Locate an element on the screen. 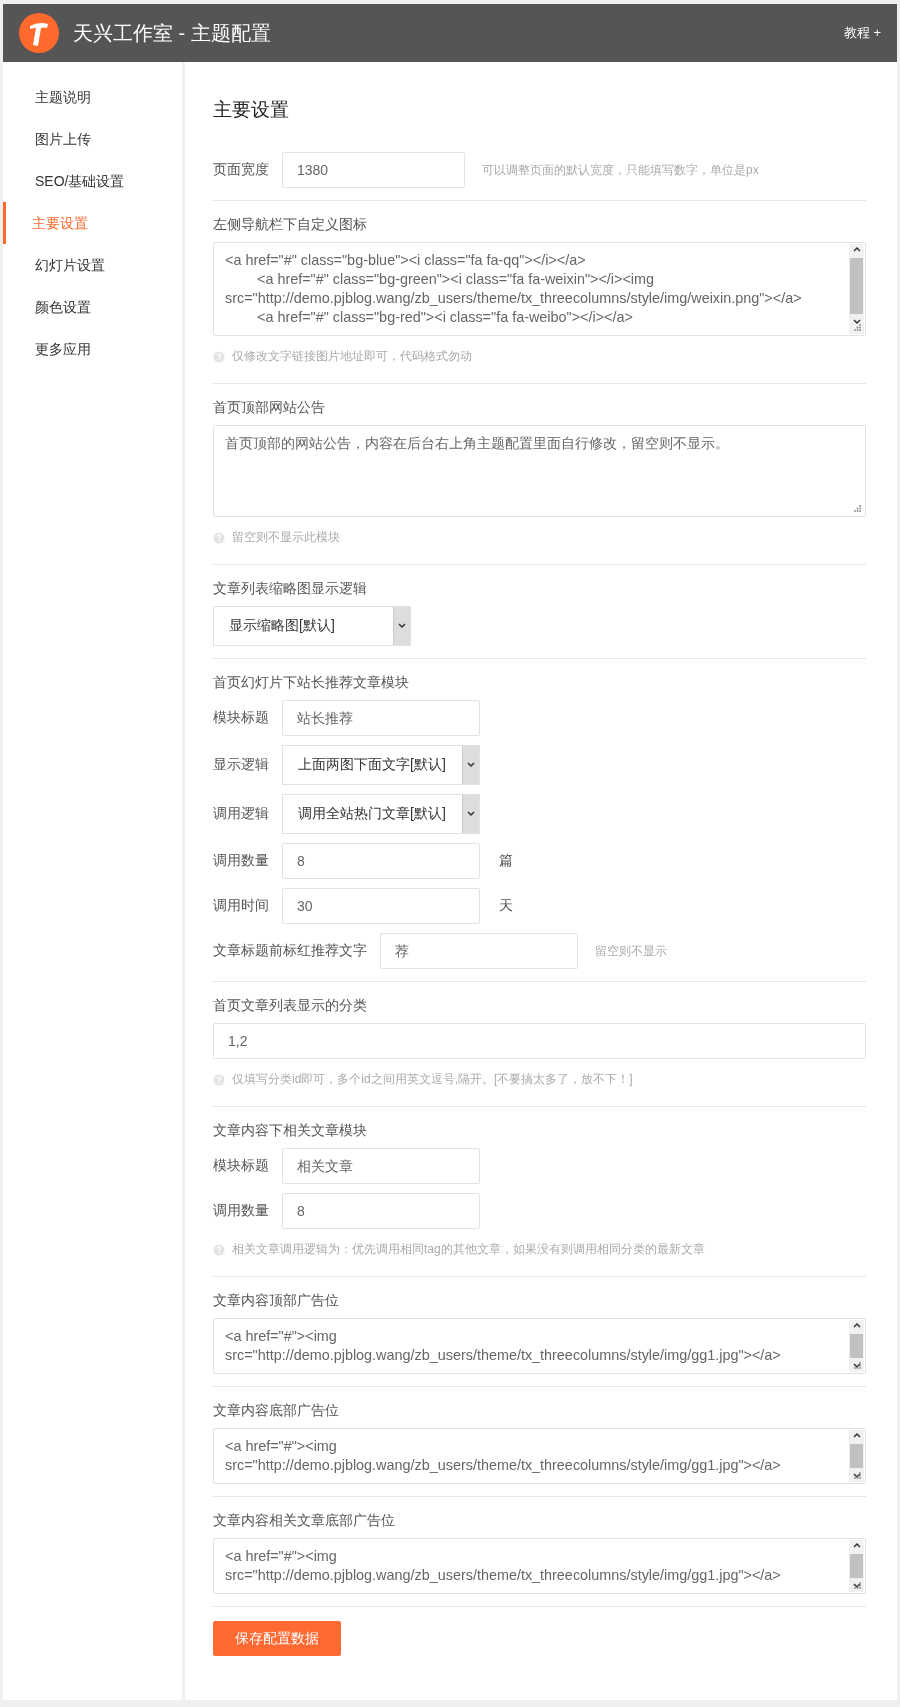 This screenshot has width=900, height=1707. sidebar-item: 颜色设置 is located at coordinates (92, 307).